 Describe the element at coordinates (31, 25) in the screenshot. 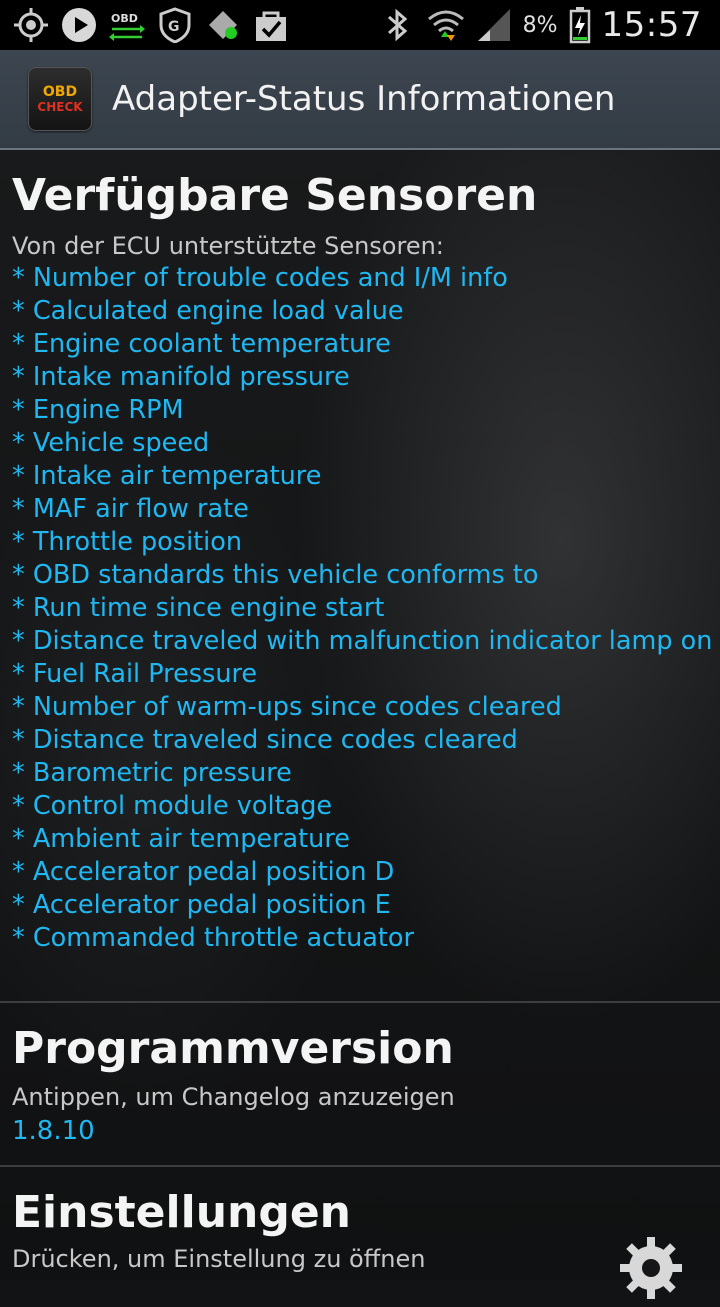

I see `gps-icon` at that location.